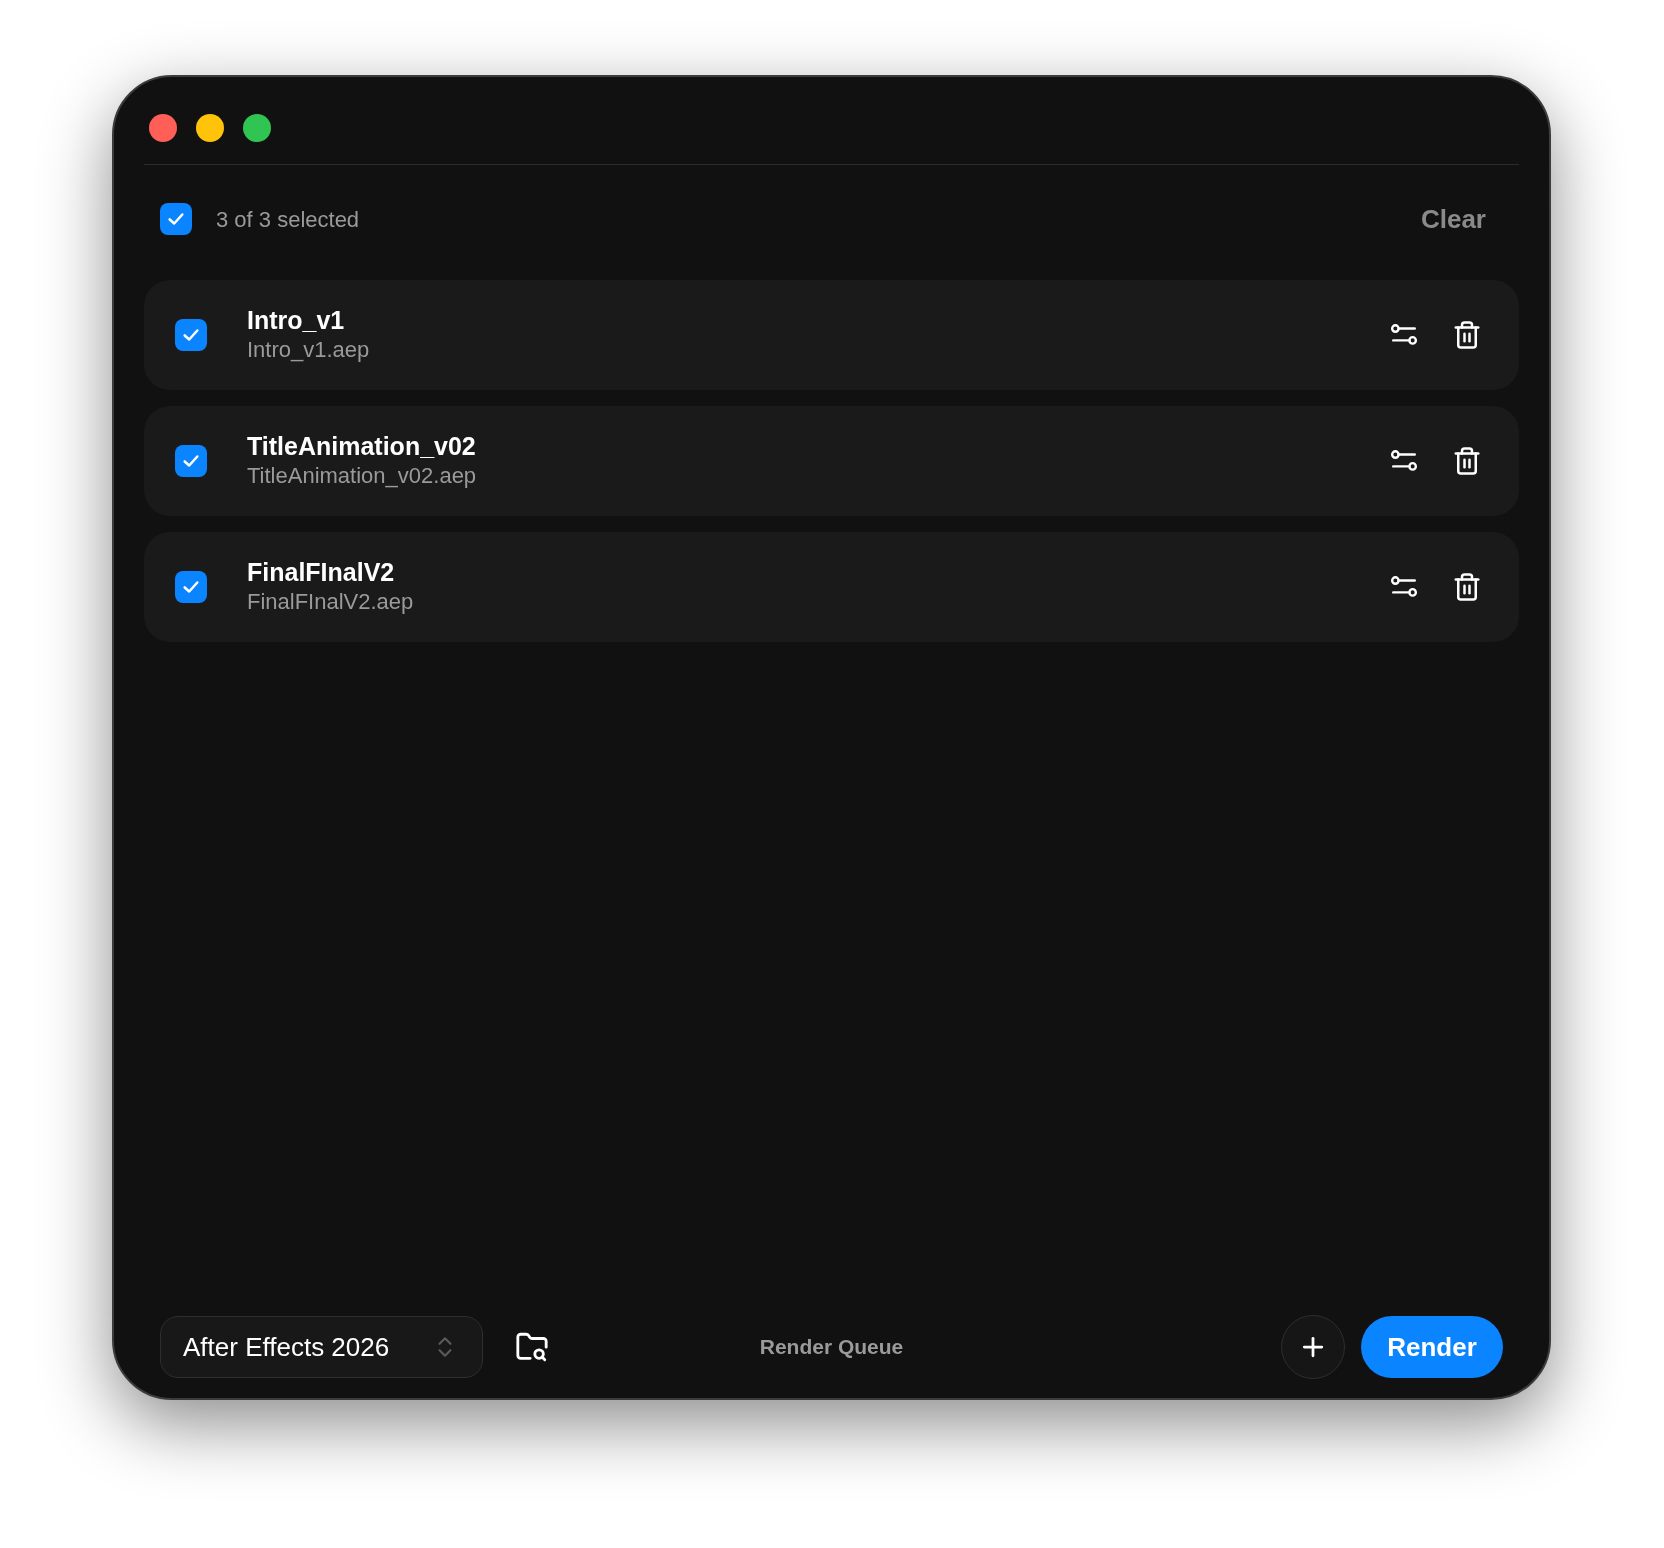 The height and width of the screenshot is (1548, 1664). I want to click on item-title: FinalFInalV2, so click(321, 572).